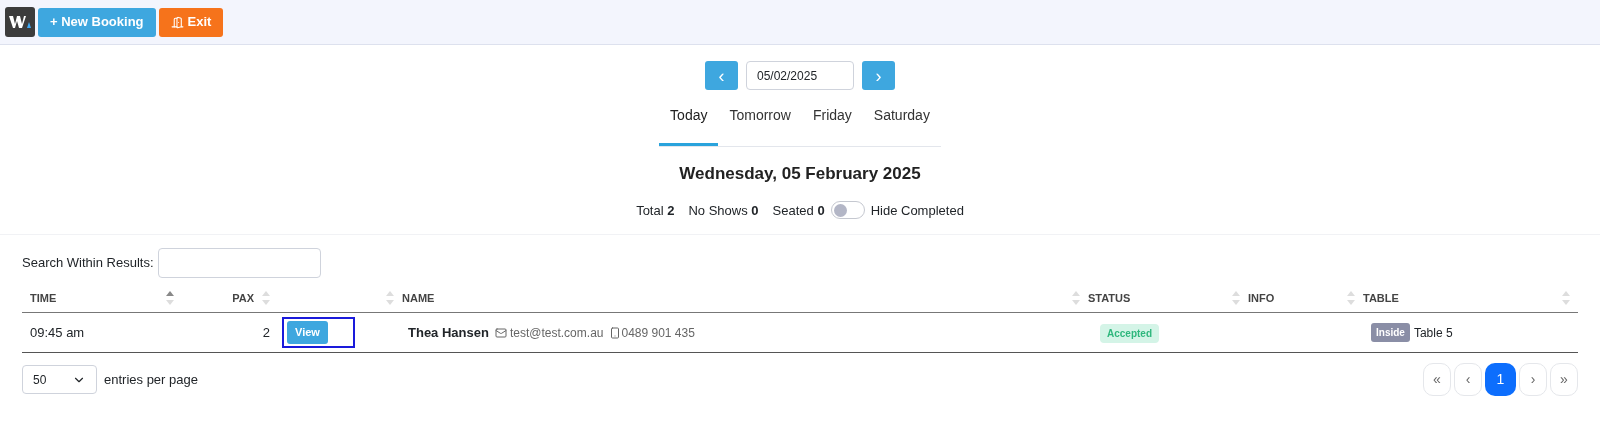 The image size is (1600, 421). Describe the element at coordinates (57, 332) in the screenshot. I see `time-cell: 09:45 am` at that location.